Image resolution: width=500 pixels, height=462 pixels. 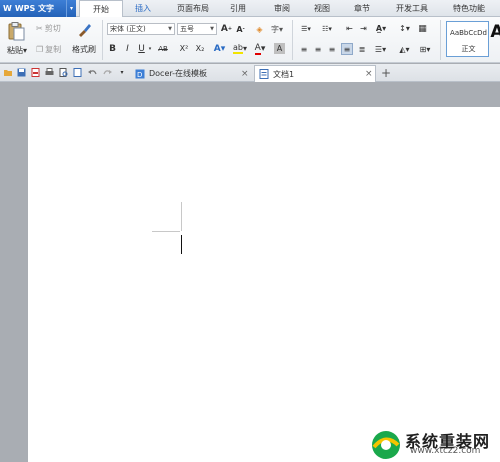 What do you see at coordinates (84, 30) in the screenshot?
I see `brush-icon` at bounding box center [84, 30].